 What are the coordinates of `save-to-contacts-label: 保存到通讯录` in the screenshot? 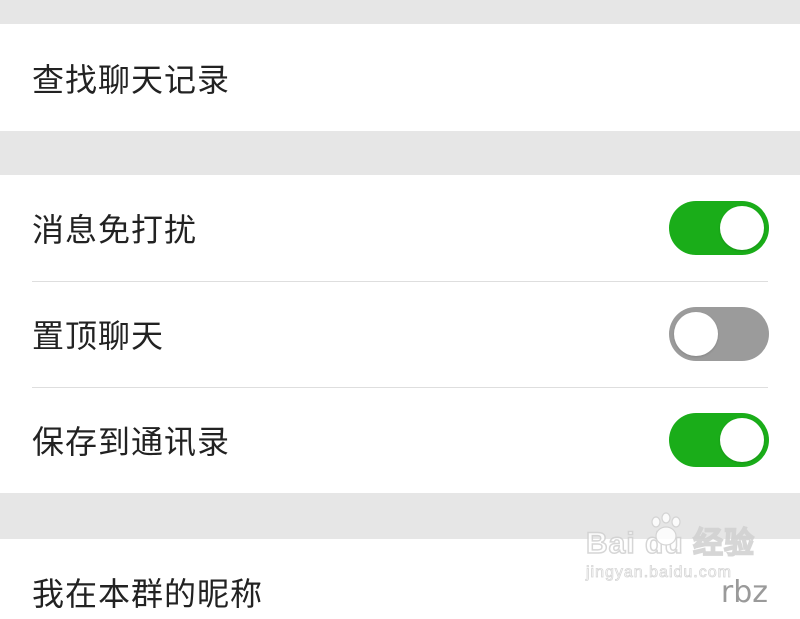 It's located at (131, 442).